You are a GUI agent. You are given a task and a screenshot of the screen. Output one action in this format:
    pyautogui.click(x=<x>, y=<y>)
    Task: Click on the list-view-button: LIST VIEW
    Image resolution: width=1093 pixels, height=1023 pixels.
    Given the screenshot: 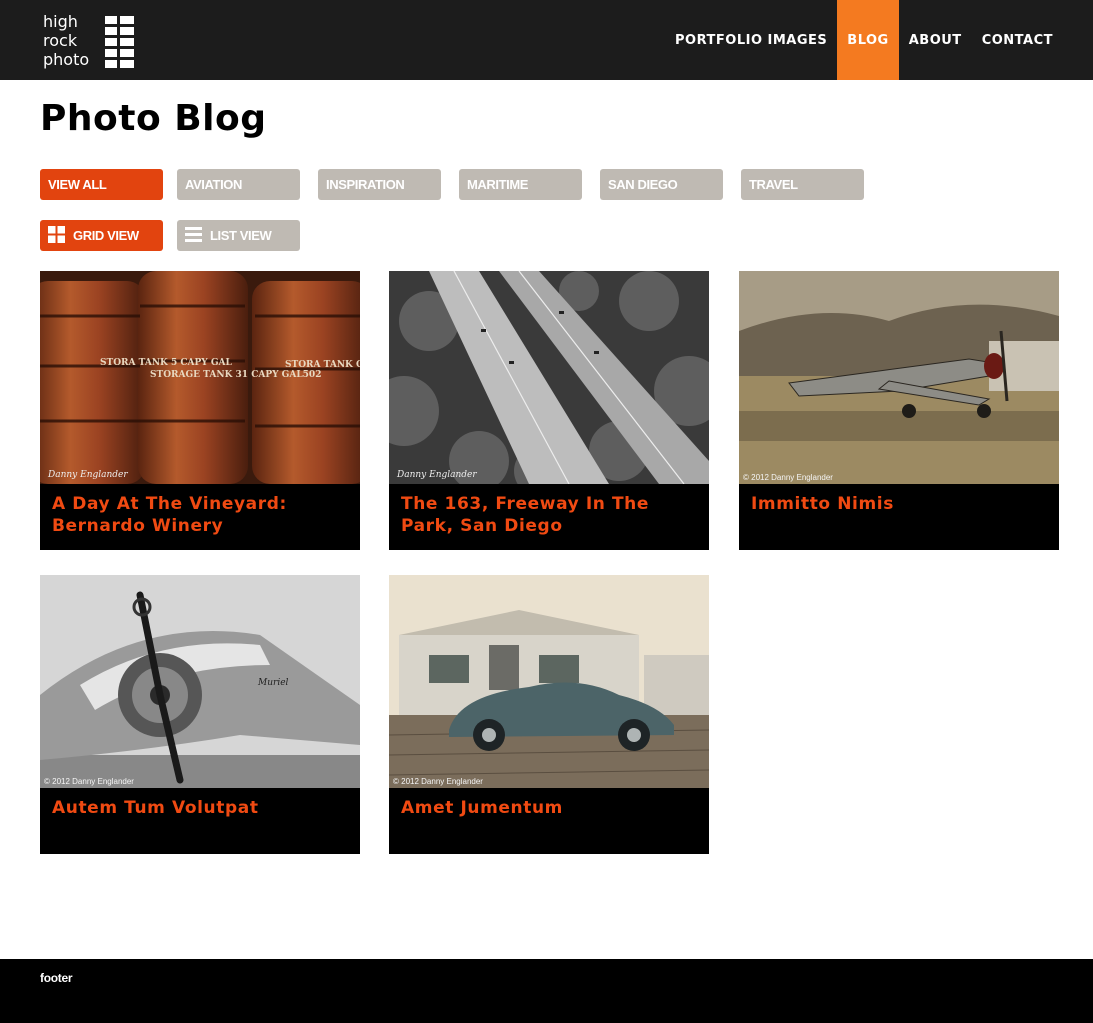 What is the action you would take?
    pyautogui.click(x=238, y=235)
    